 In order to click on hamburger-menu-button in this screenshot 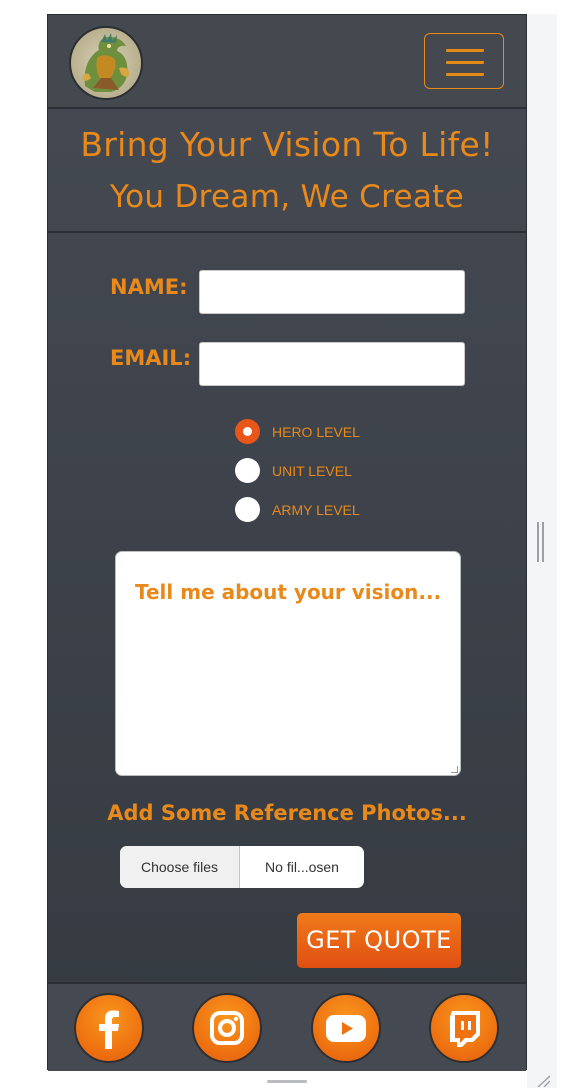, I will do `click(464, 61)`.